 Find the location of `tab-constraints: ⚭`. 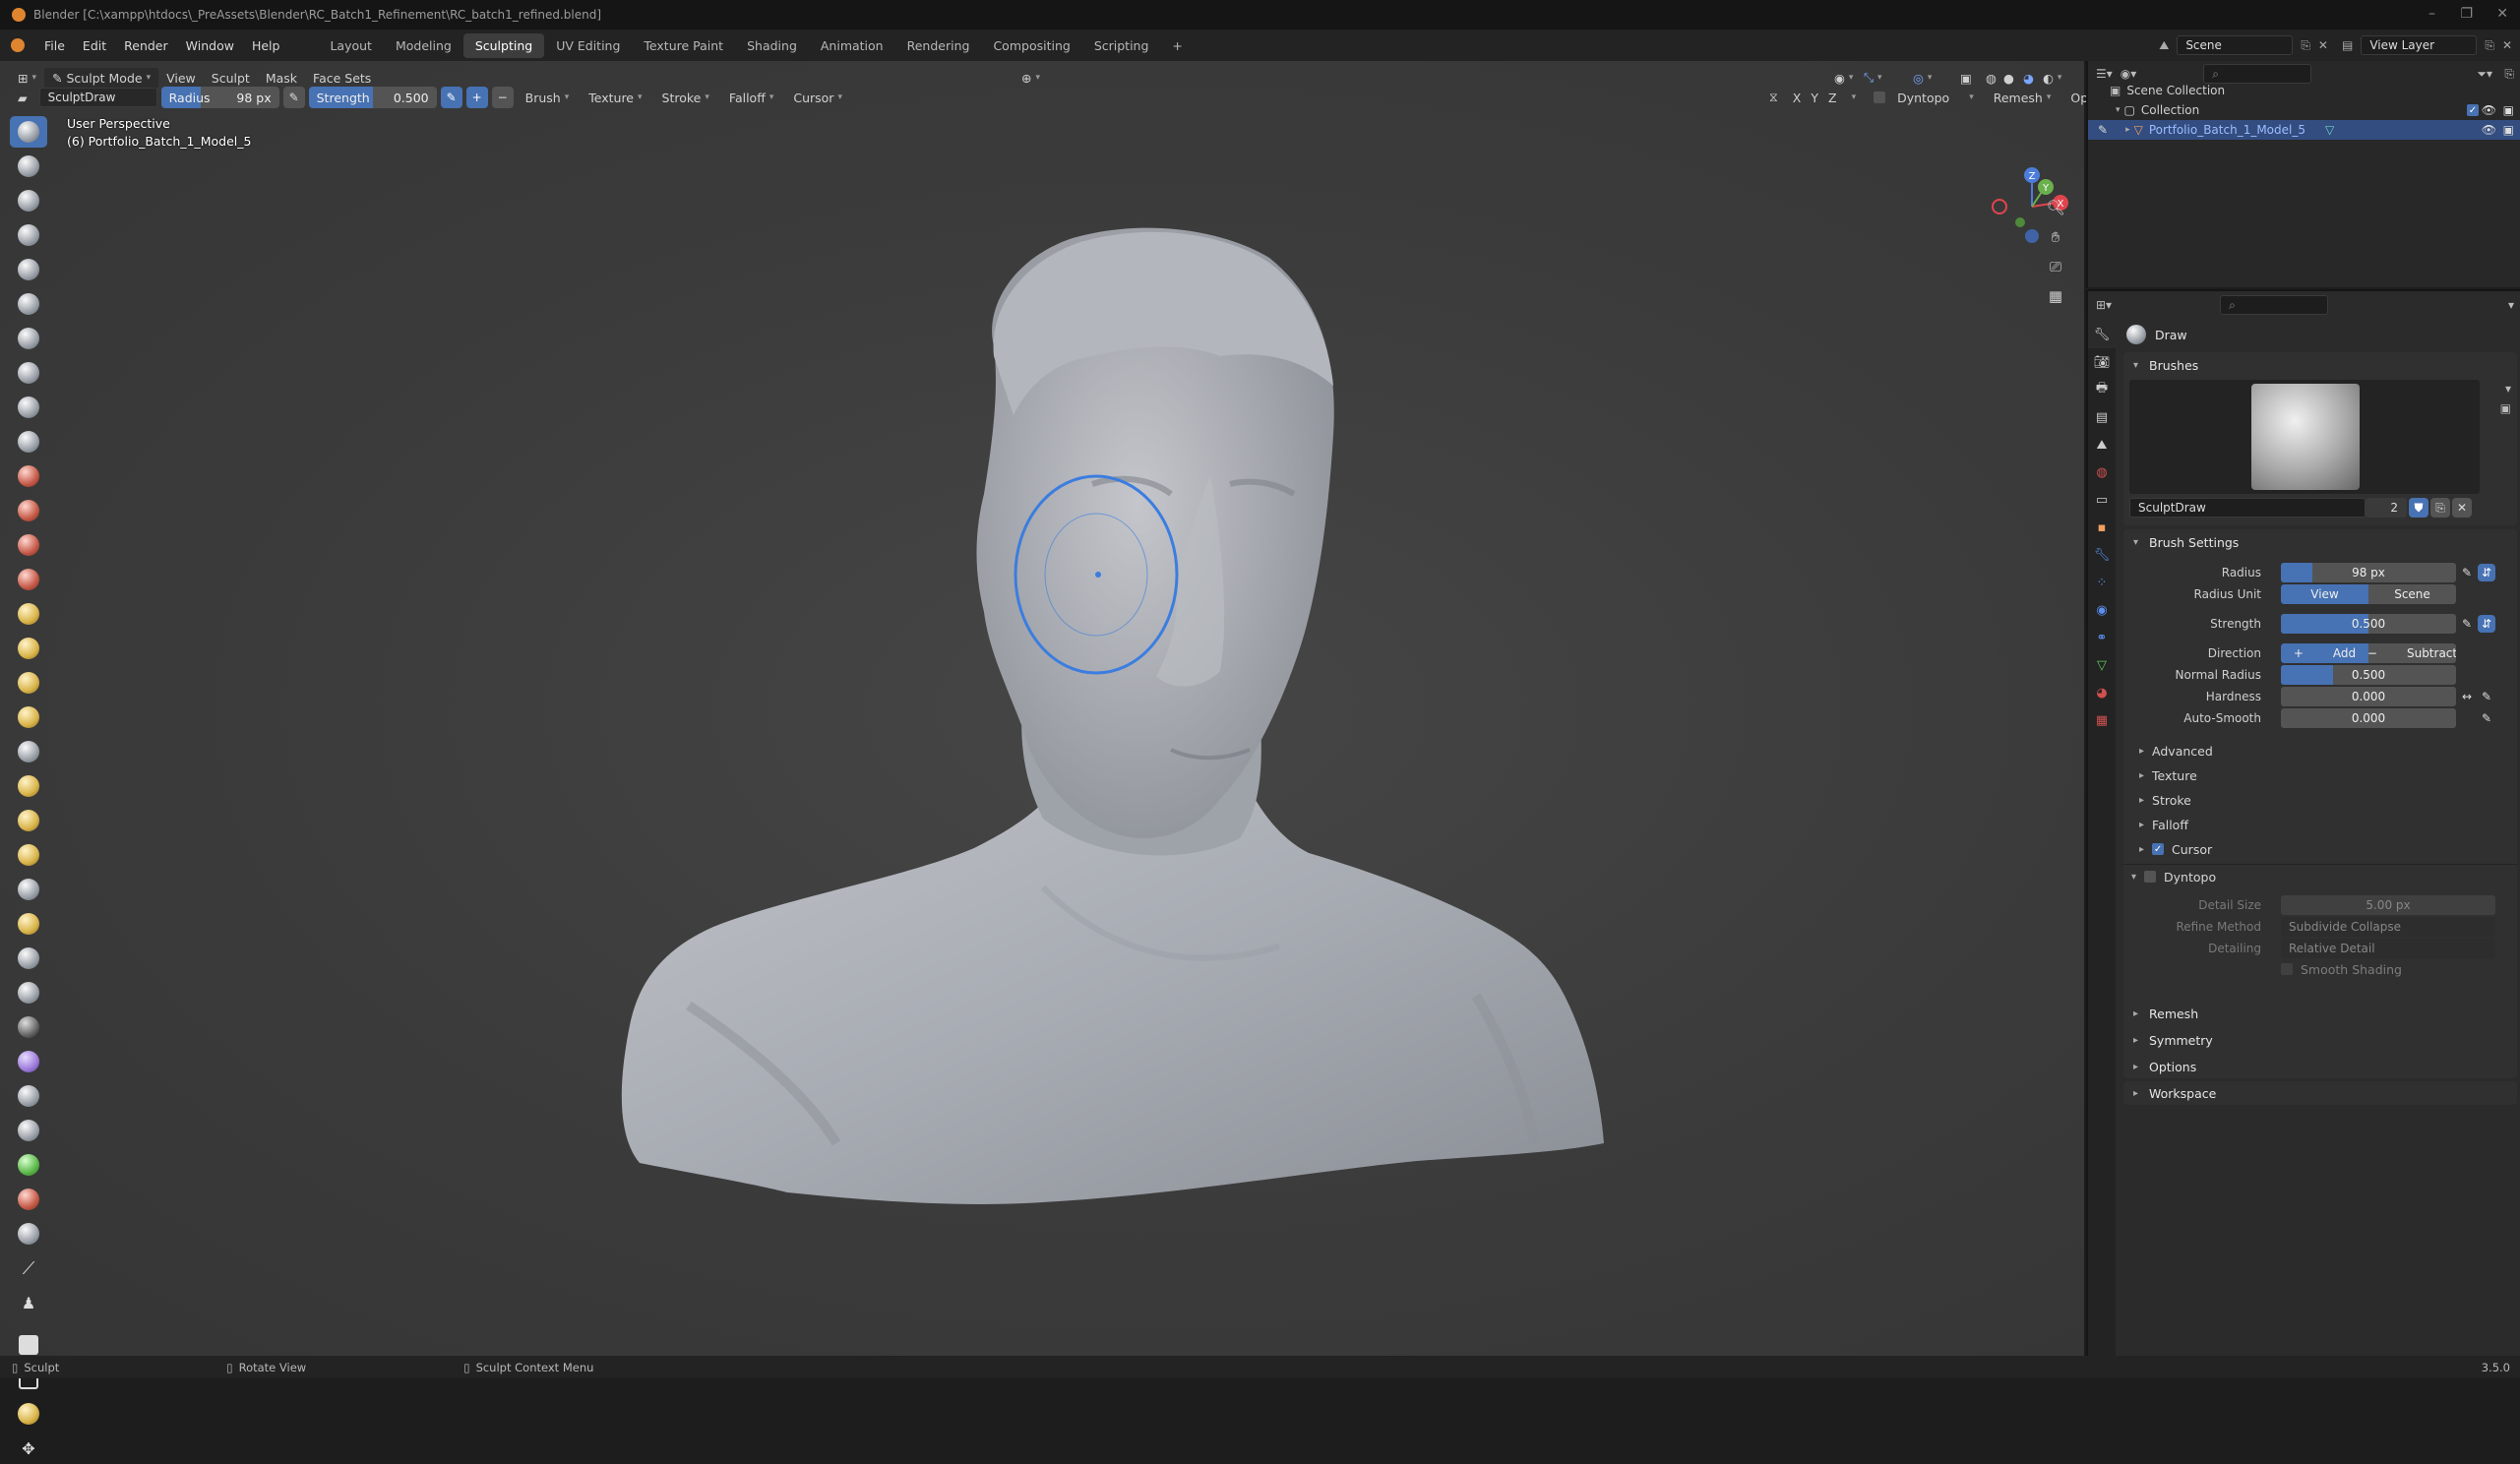

tab-constraints: ⚭ is located at coordinates (2102, 637).